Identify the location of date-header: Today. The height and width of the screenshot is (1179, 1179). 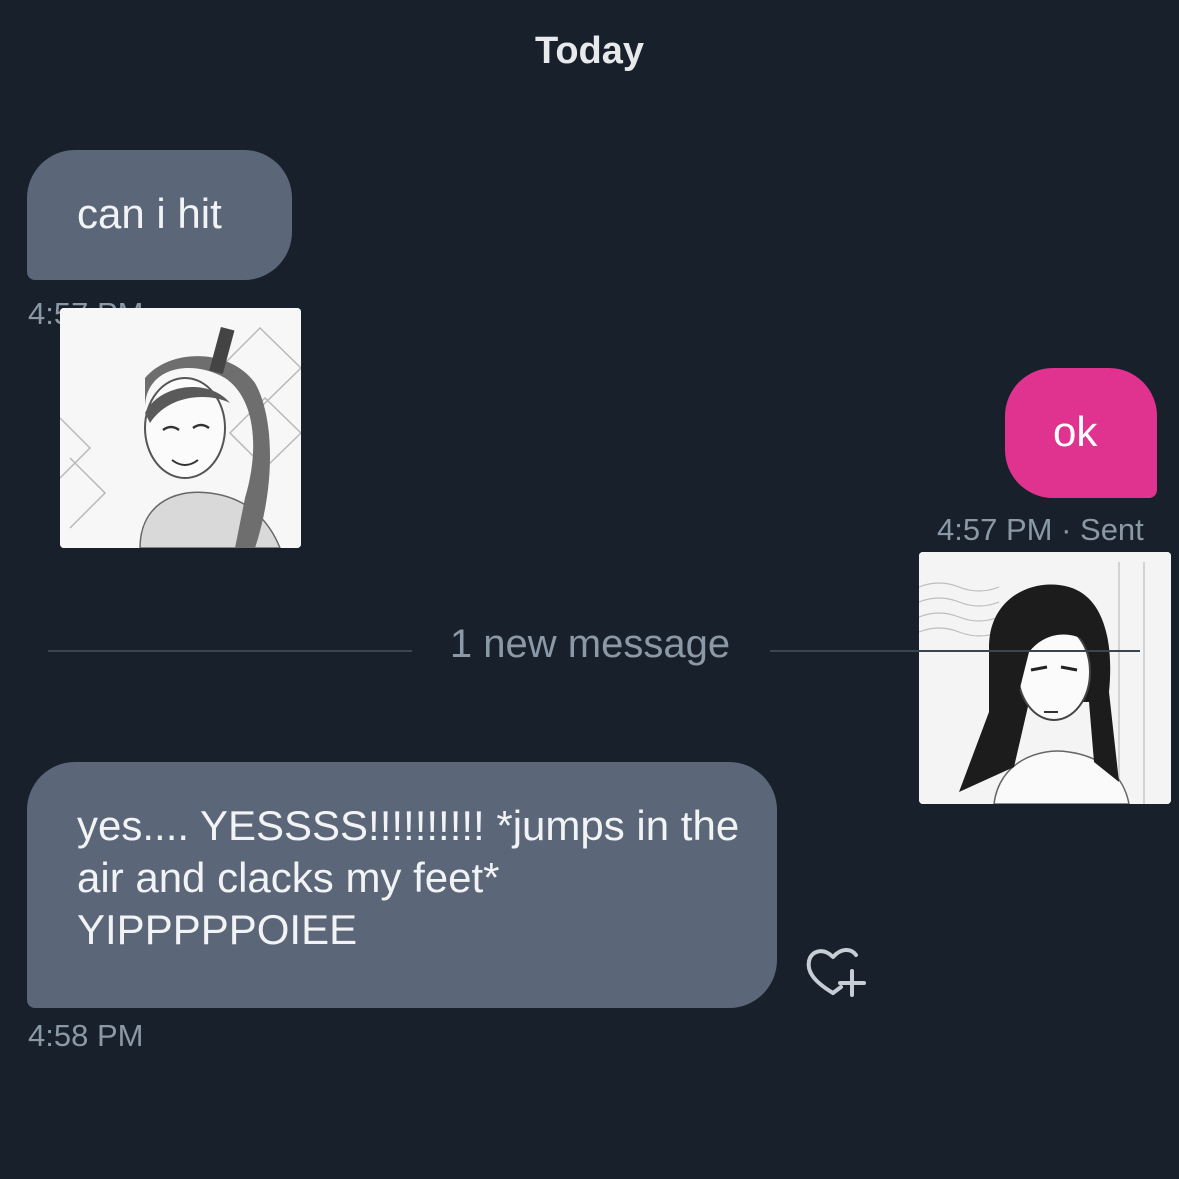
(589, 51).